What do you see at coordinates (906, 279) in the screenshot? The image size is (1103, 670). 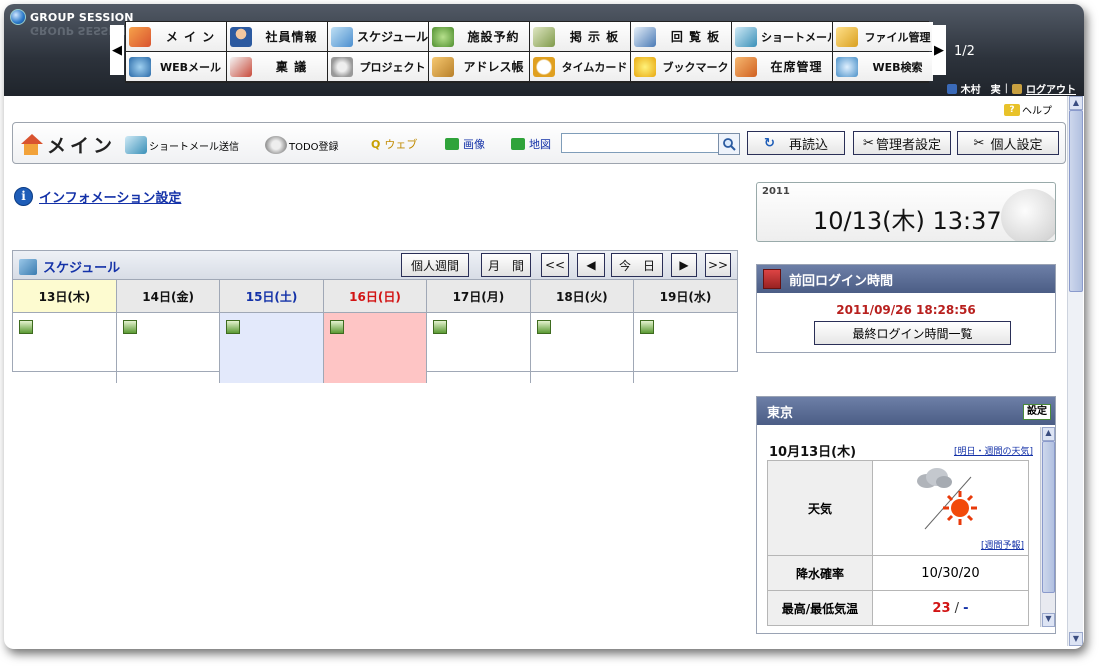 I see `last-login-header: 前回ログイン時間` at bounding box center [906, 279].